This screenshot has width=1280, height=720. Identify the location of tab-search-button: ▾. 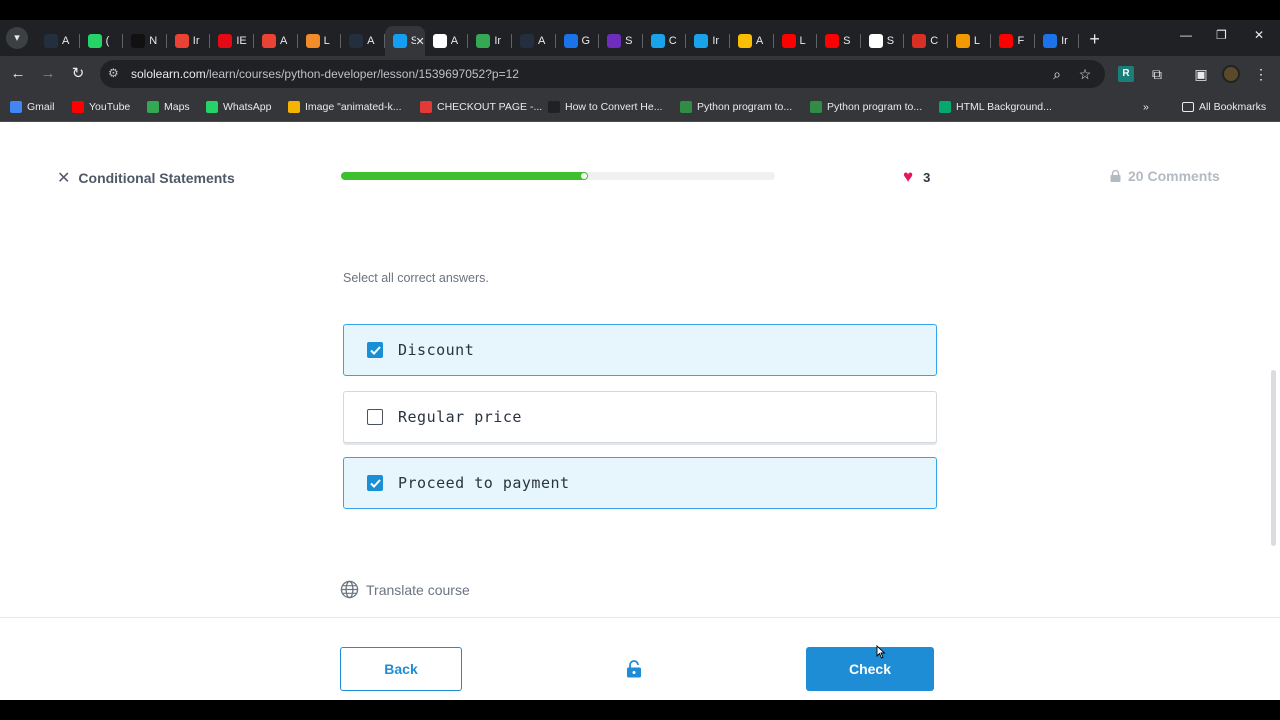
(17, 38).